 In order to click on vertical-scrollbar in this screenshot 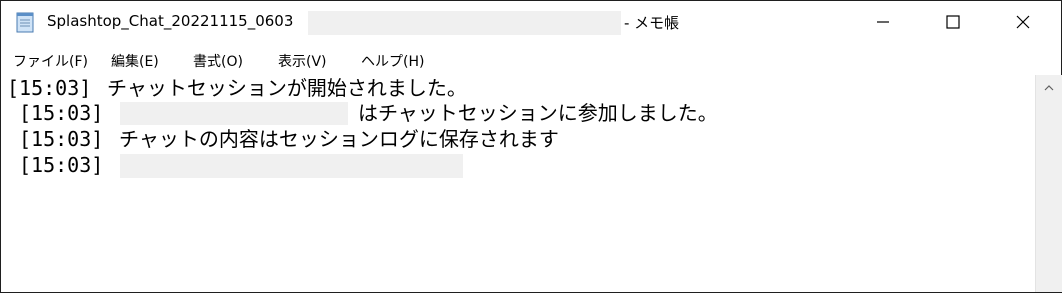, I will do `click(1048, 183)`.